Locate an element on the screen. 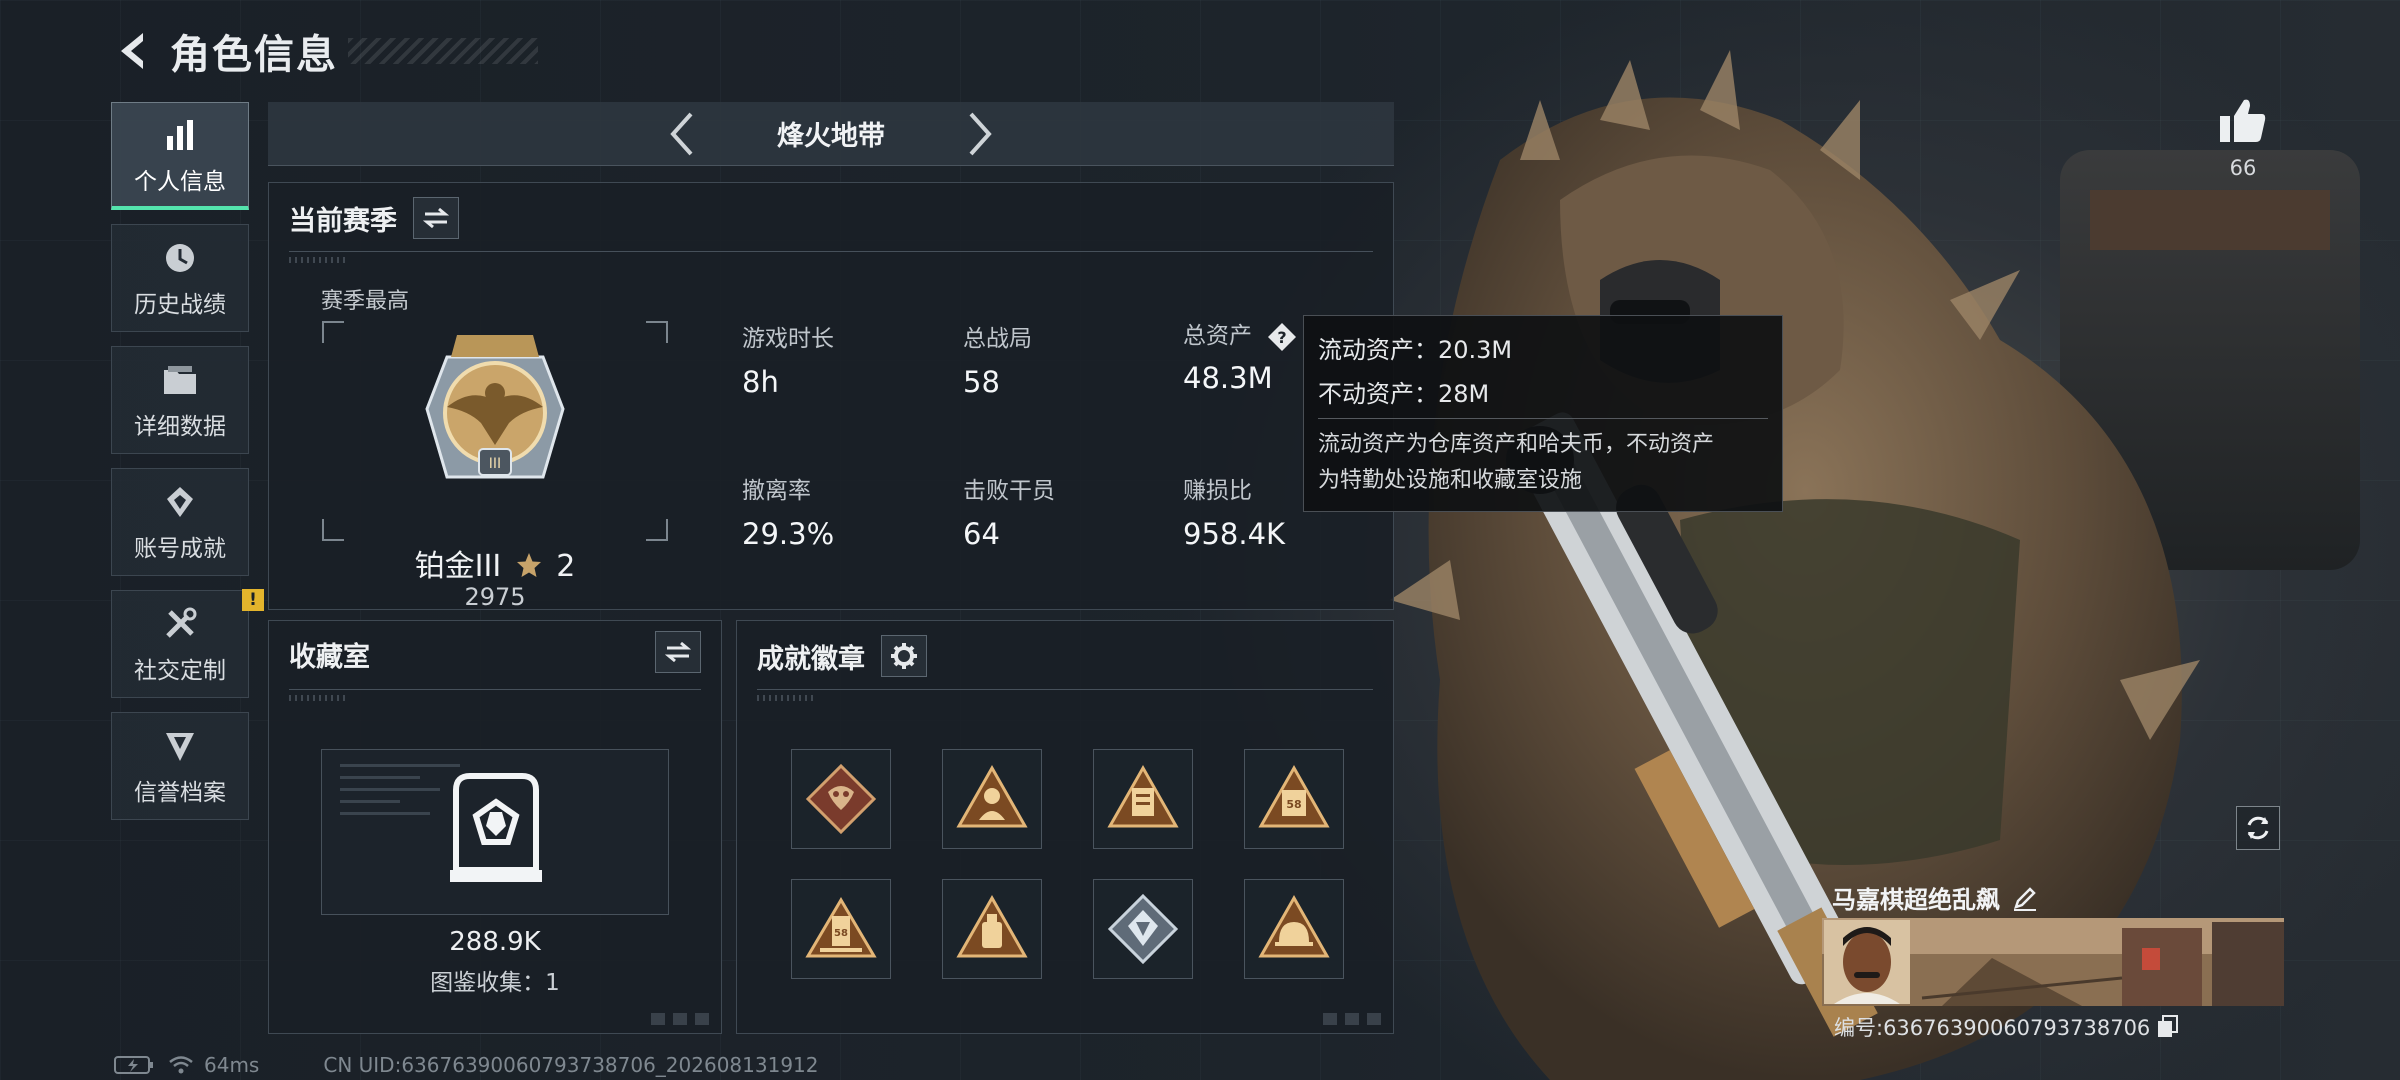  achievement-badge-soldier is located at coordinates (992, 799).